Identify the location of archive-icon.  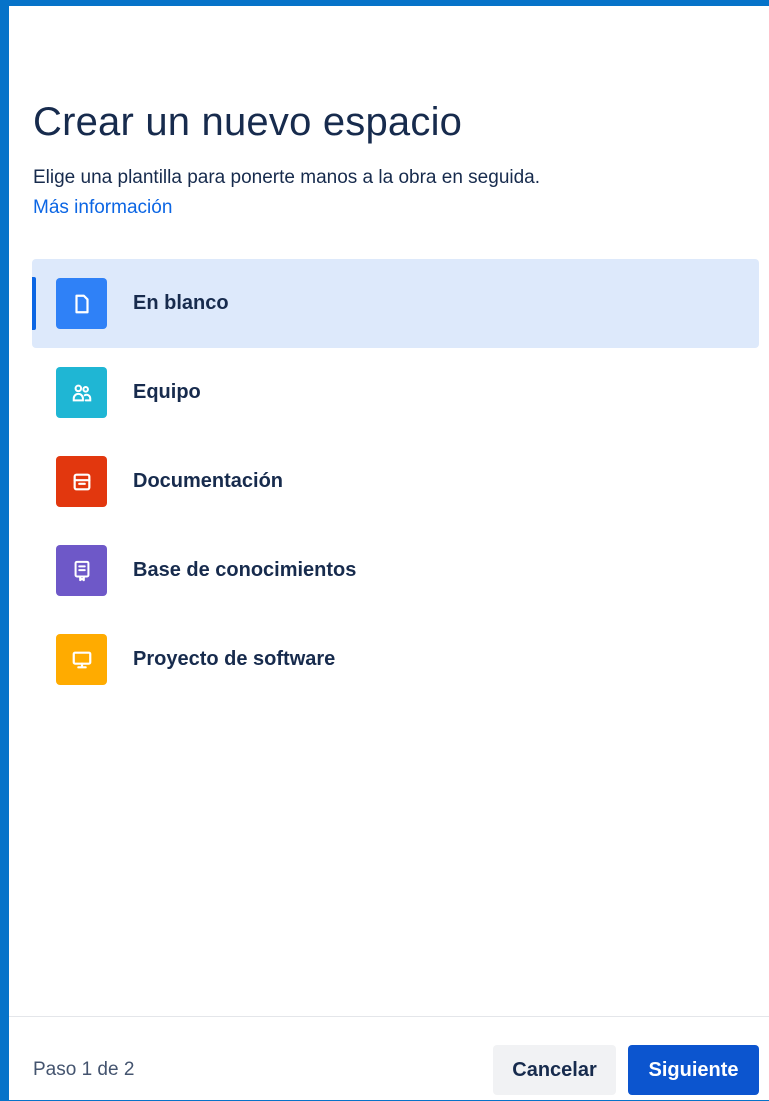
(81, 481).